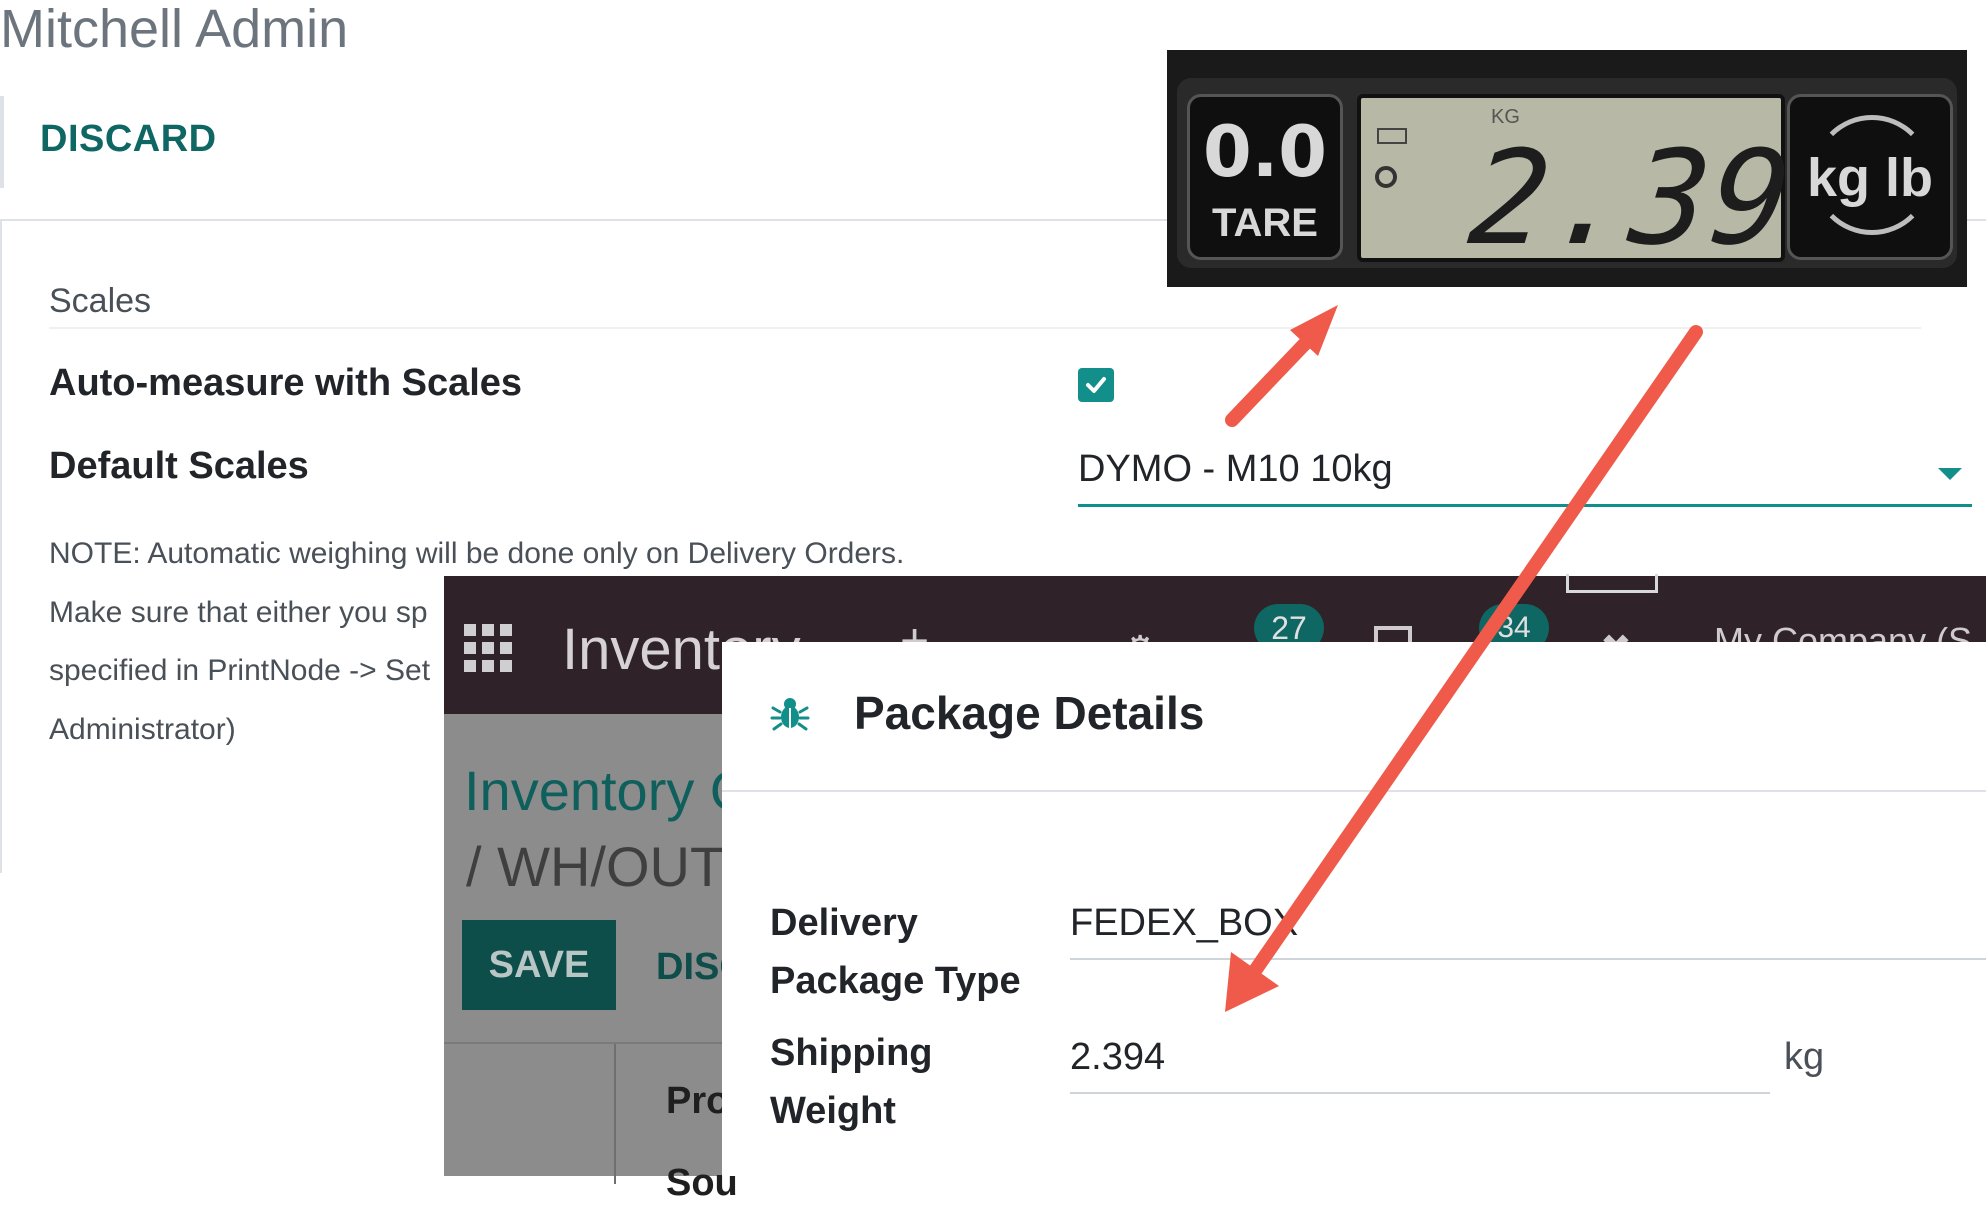 The image size is (1986, 1205). I want to click on delivery-package-type-field: FEDEX_BOX, so click(1528, 929).